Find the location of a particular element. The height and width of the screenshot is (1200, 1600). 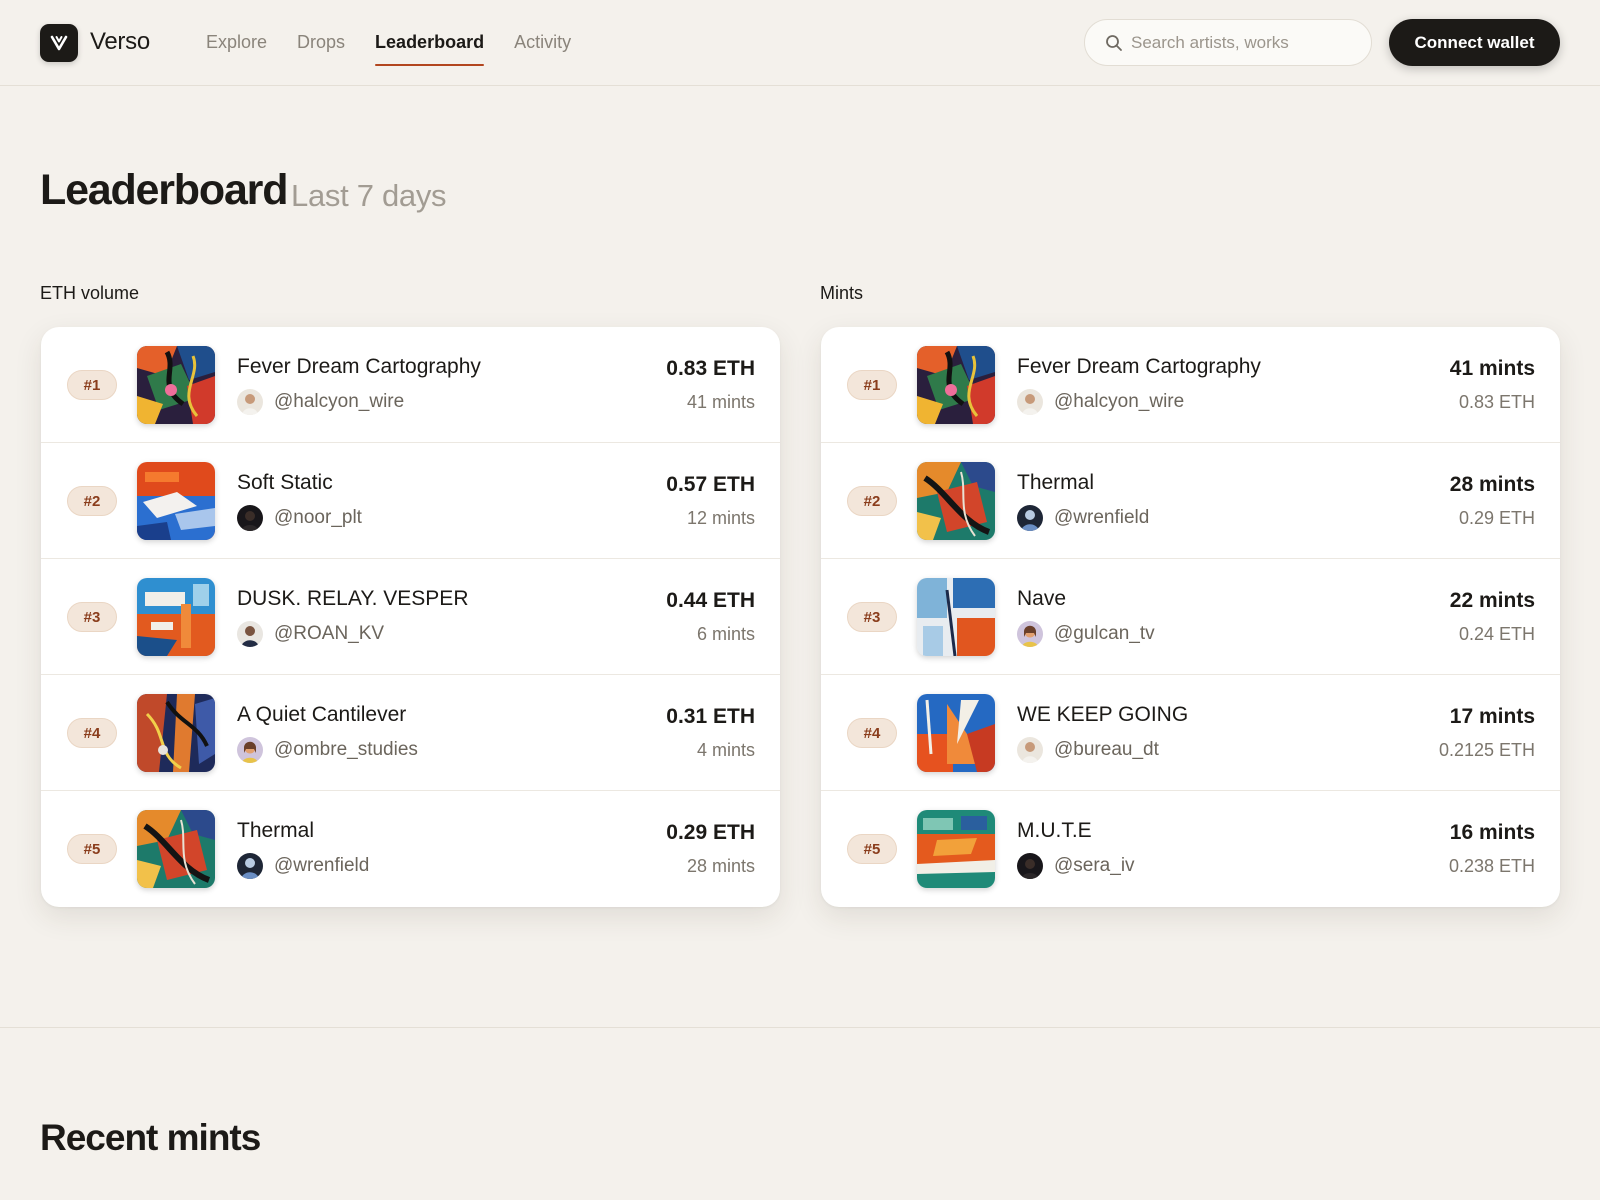

nav-leaderboard: Leaderboard is located at coordinates (430, 49).